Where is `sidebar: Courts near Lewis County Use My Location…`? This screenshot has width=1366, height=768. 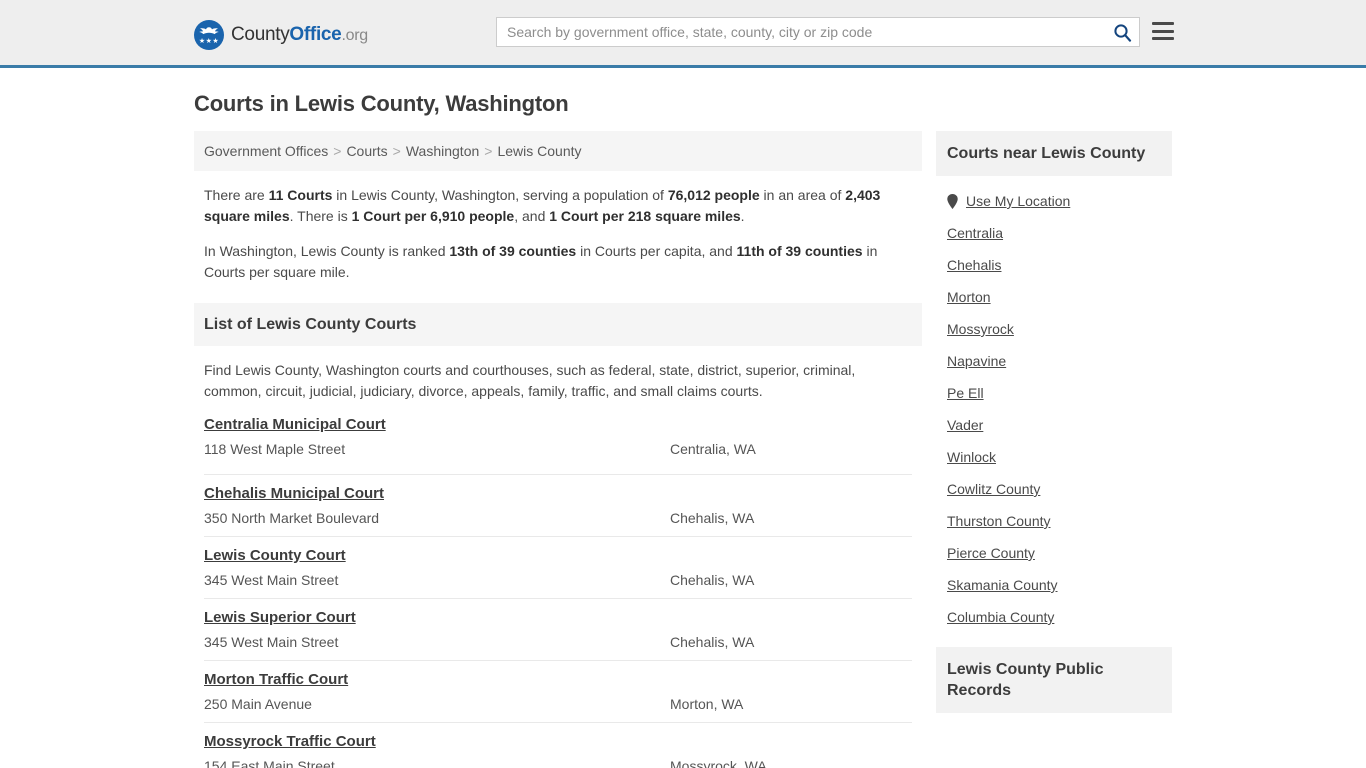 sidebar: Courts near Lewis County Use My Location… is located at coordinates (1054, 429).